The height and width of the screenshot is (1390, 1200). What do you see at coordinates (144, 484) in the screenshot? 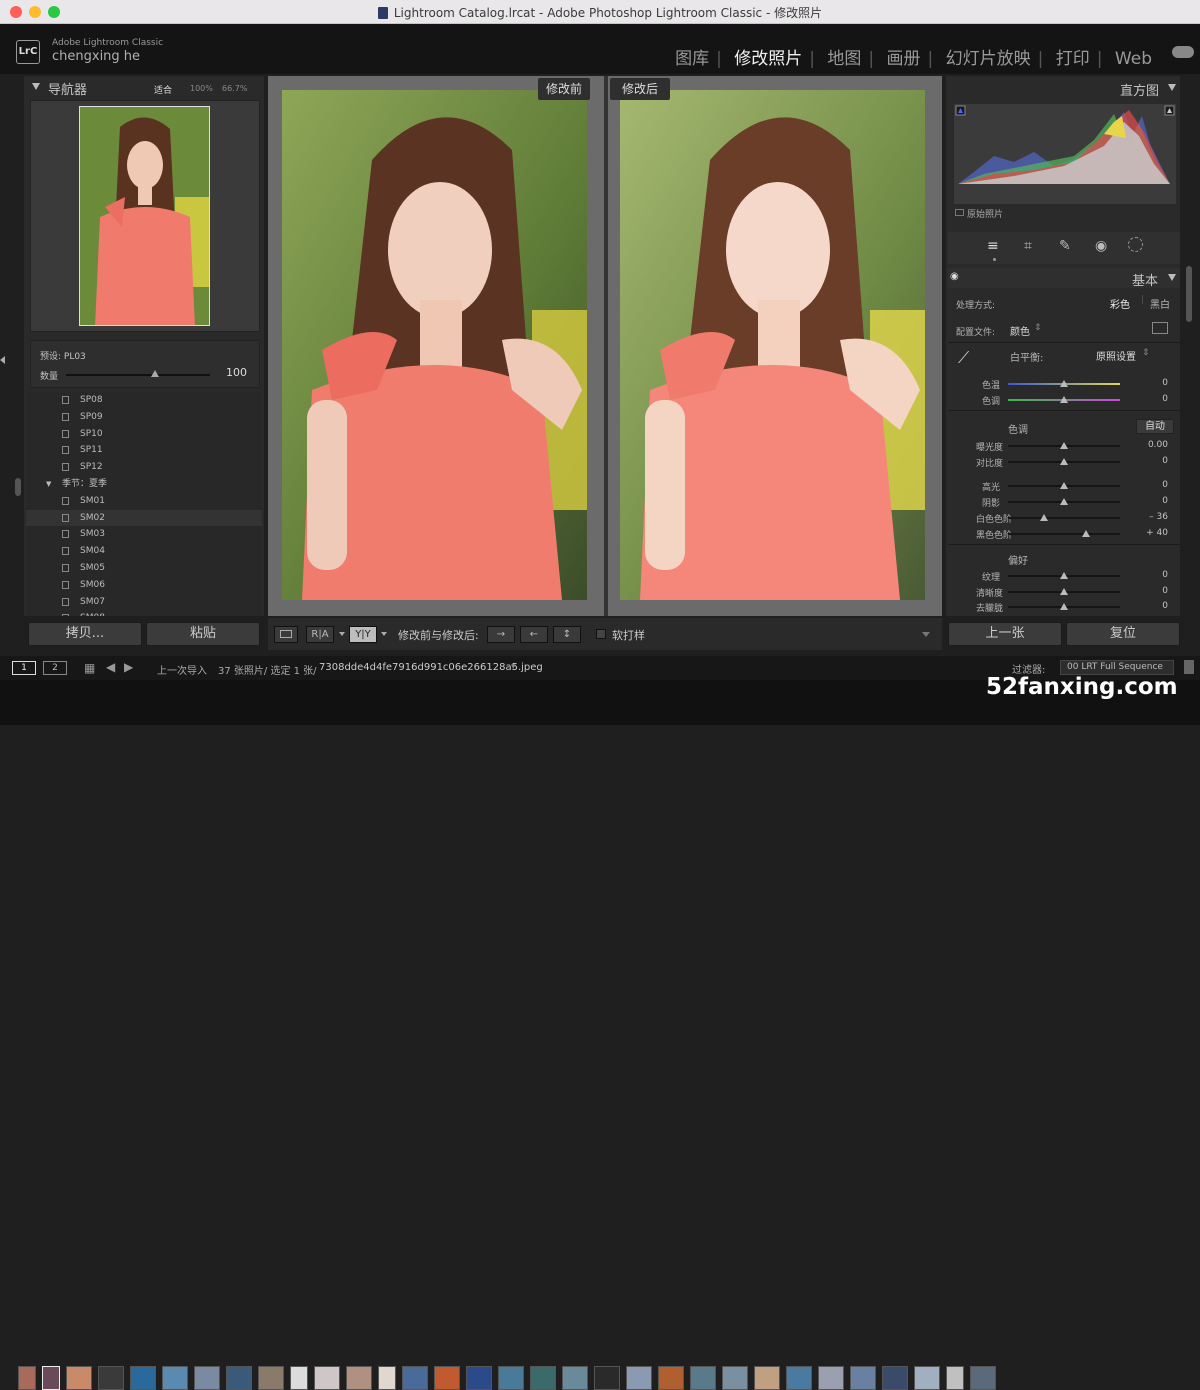
I see `preset-folder: ▼ 季节：夏季` at bounding box center [144, 484].